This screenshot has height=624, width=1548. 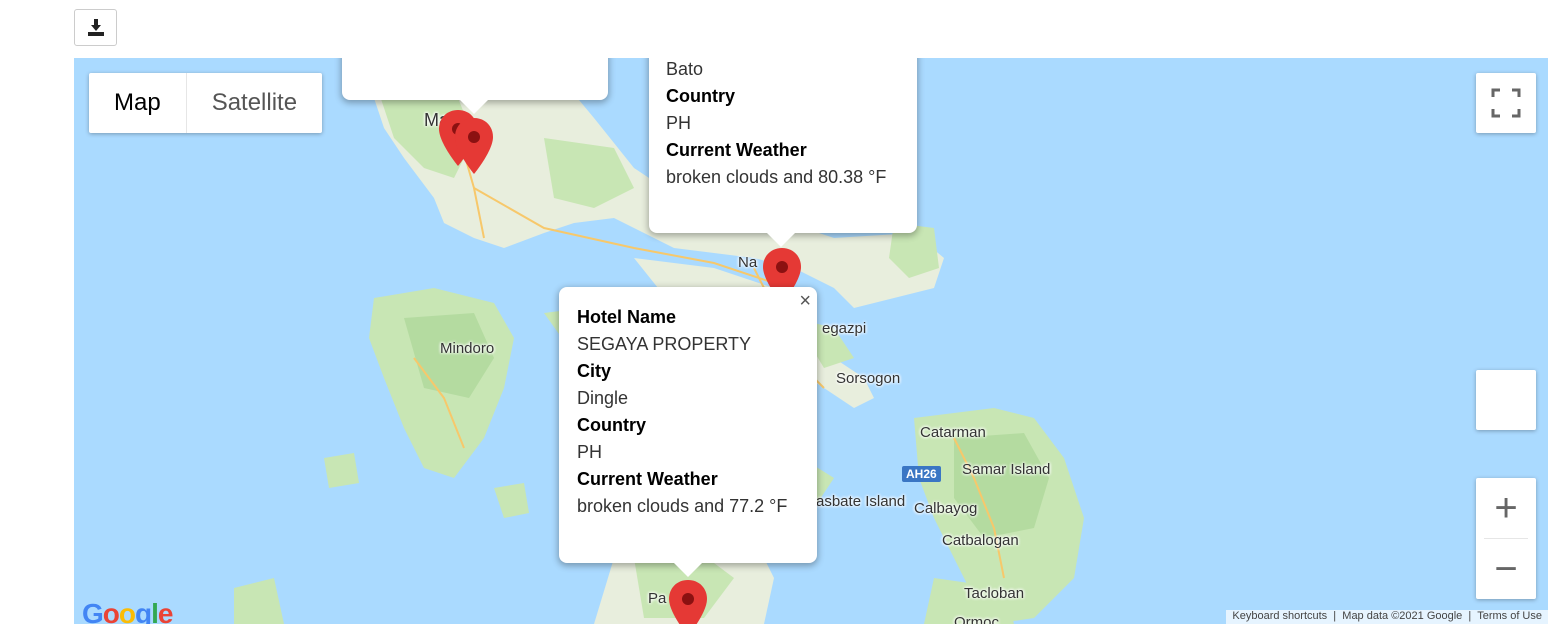 I want to click on close-icon: ×, so click(x=805, y=301).